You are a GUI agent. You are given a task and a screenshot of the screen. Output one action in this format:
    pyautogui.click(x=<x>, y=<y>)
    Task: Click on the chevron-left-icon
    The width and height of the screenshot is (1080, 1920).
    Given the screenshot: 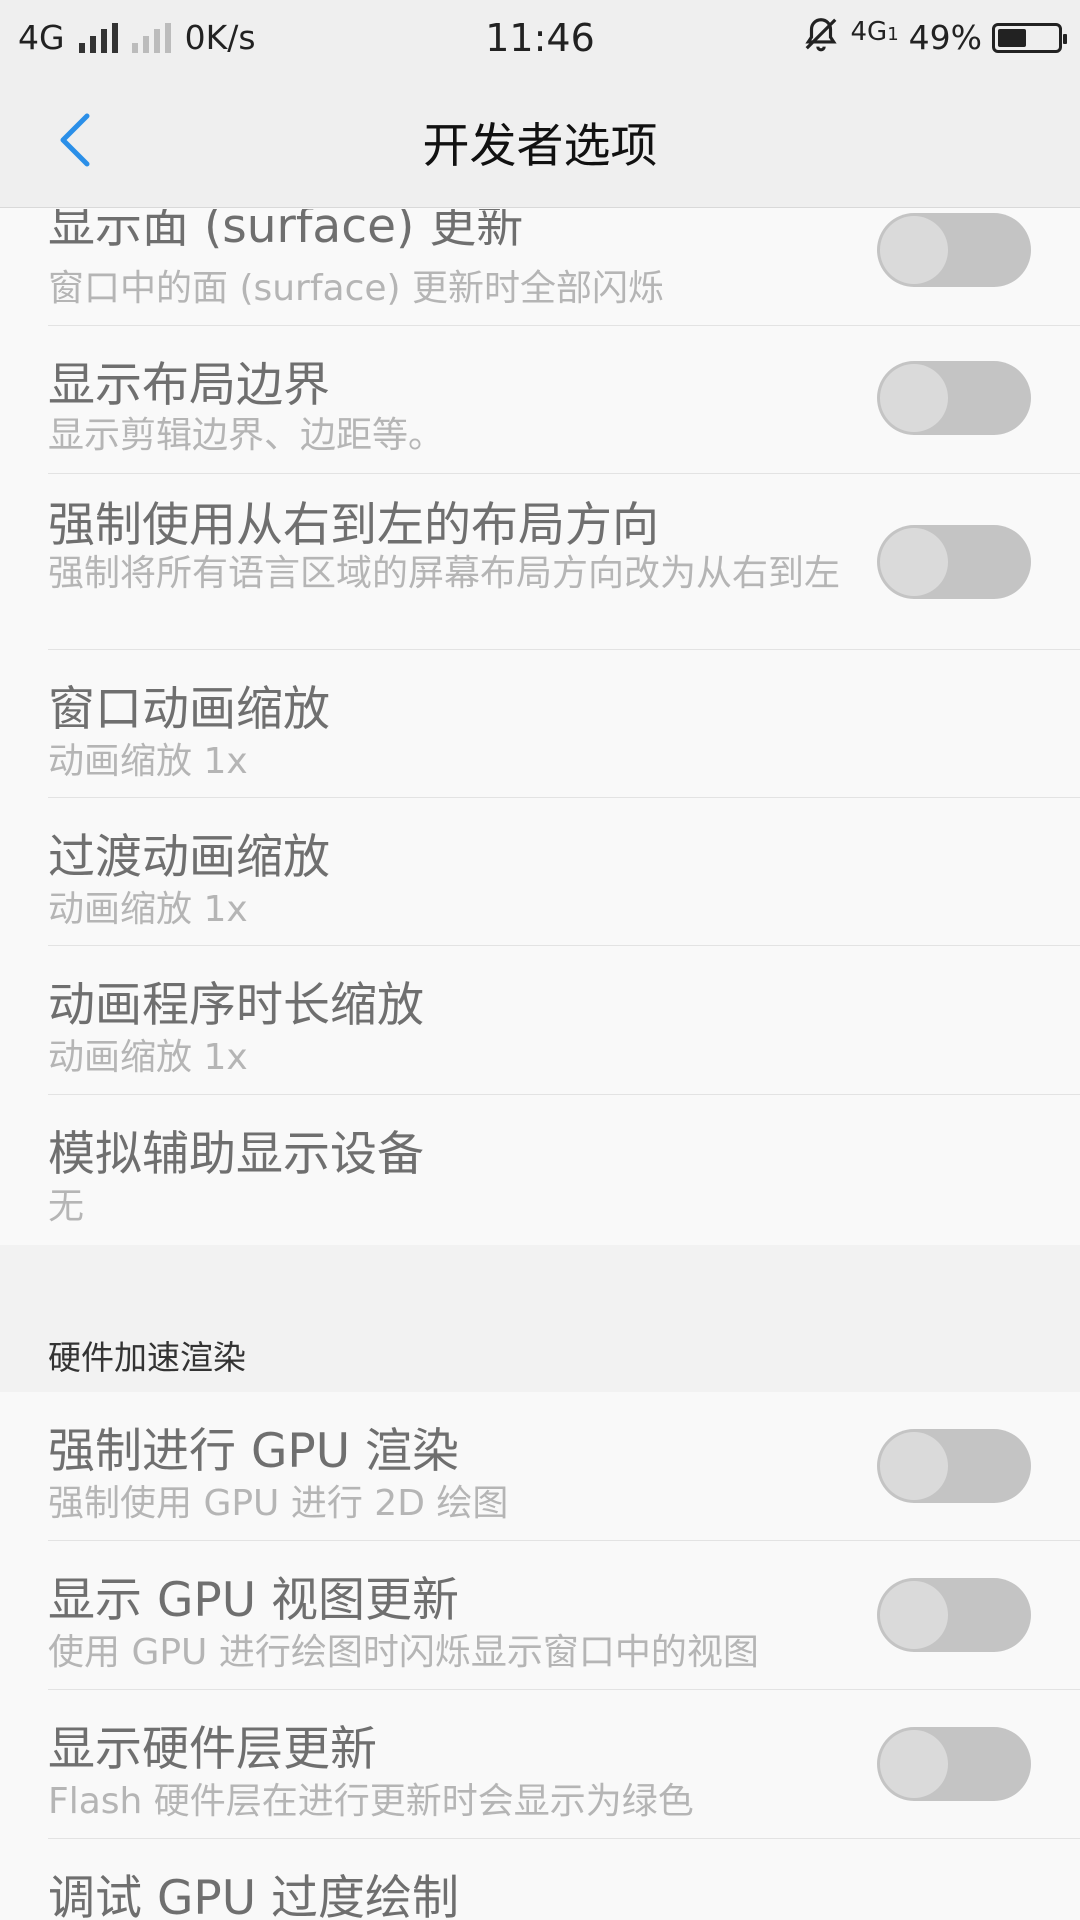 What is the action you would take?
    pyautogui.click(x=75, y=140)
    